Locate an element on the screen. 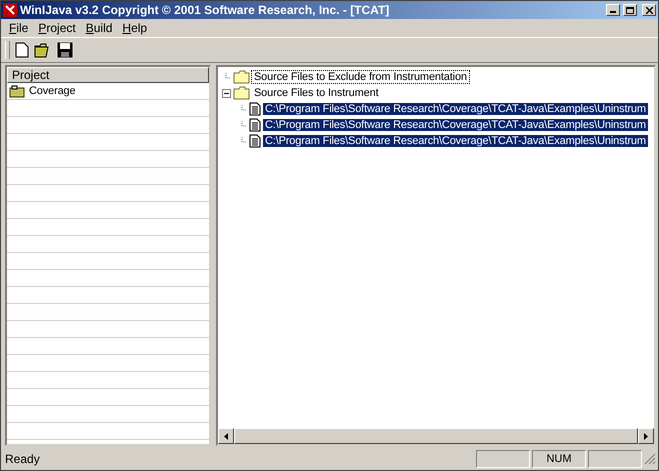 The image size is (659, 471). horizontal-scrollbar is located at coordinates (436, 436).